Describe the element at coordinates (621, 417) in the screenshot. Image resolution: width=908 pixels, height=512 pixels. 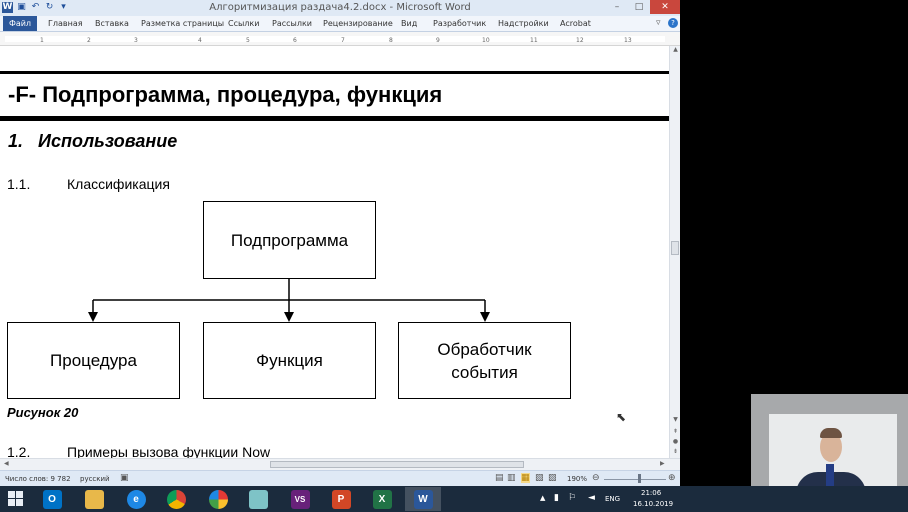
I see `mouse-cursor-icon: ⬉` at that location.